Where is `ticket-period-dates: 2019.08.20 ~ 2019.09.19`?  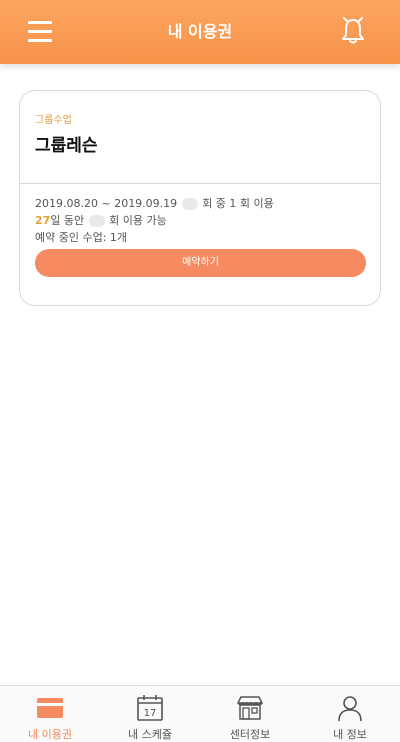
ticket-period-dates: 2019.08.20 ~ 2019.09.19 is located at coordinates (106, 203).